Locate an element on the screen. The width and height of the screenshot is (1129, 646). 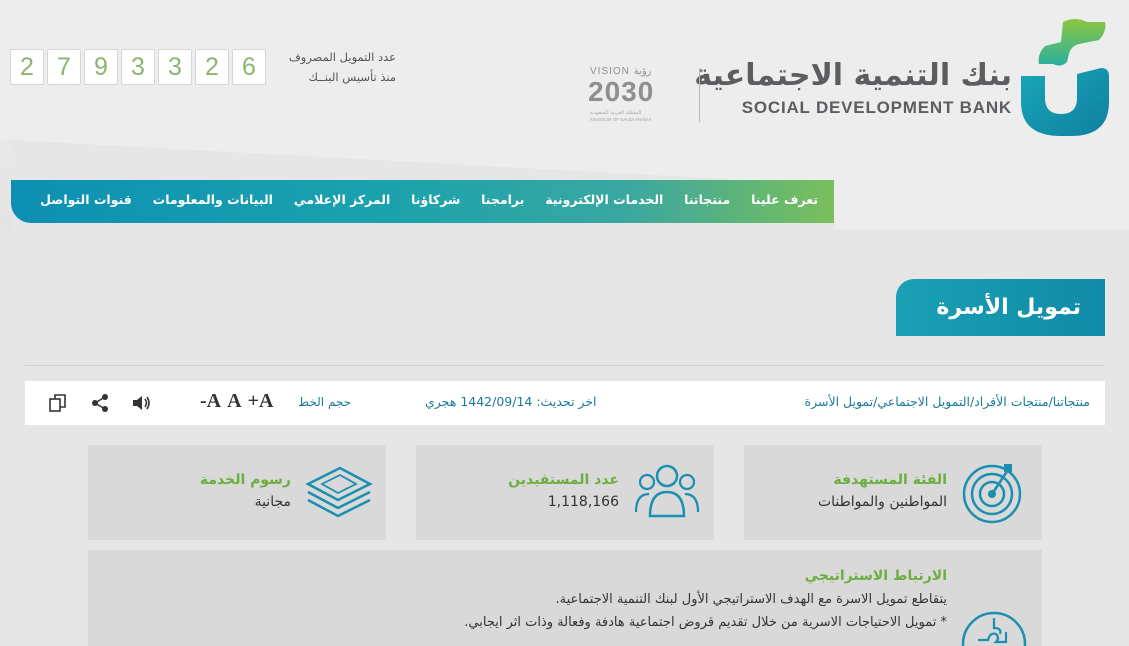
target-icon is located at coordinates (992, 494).